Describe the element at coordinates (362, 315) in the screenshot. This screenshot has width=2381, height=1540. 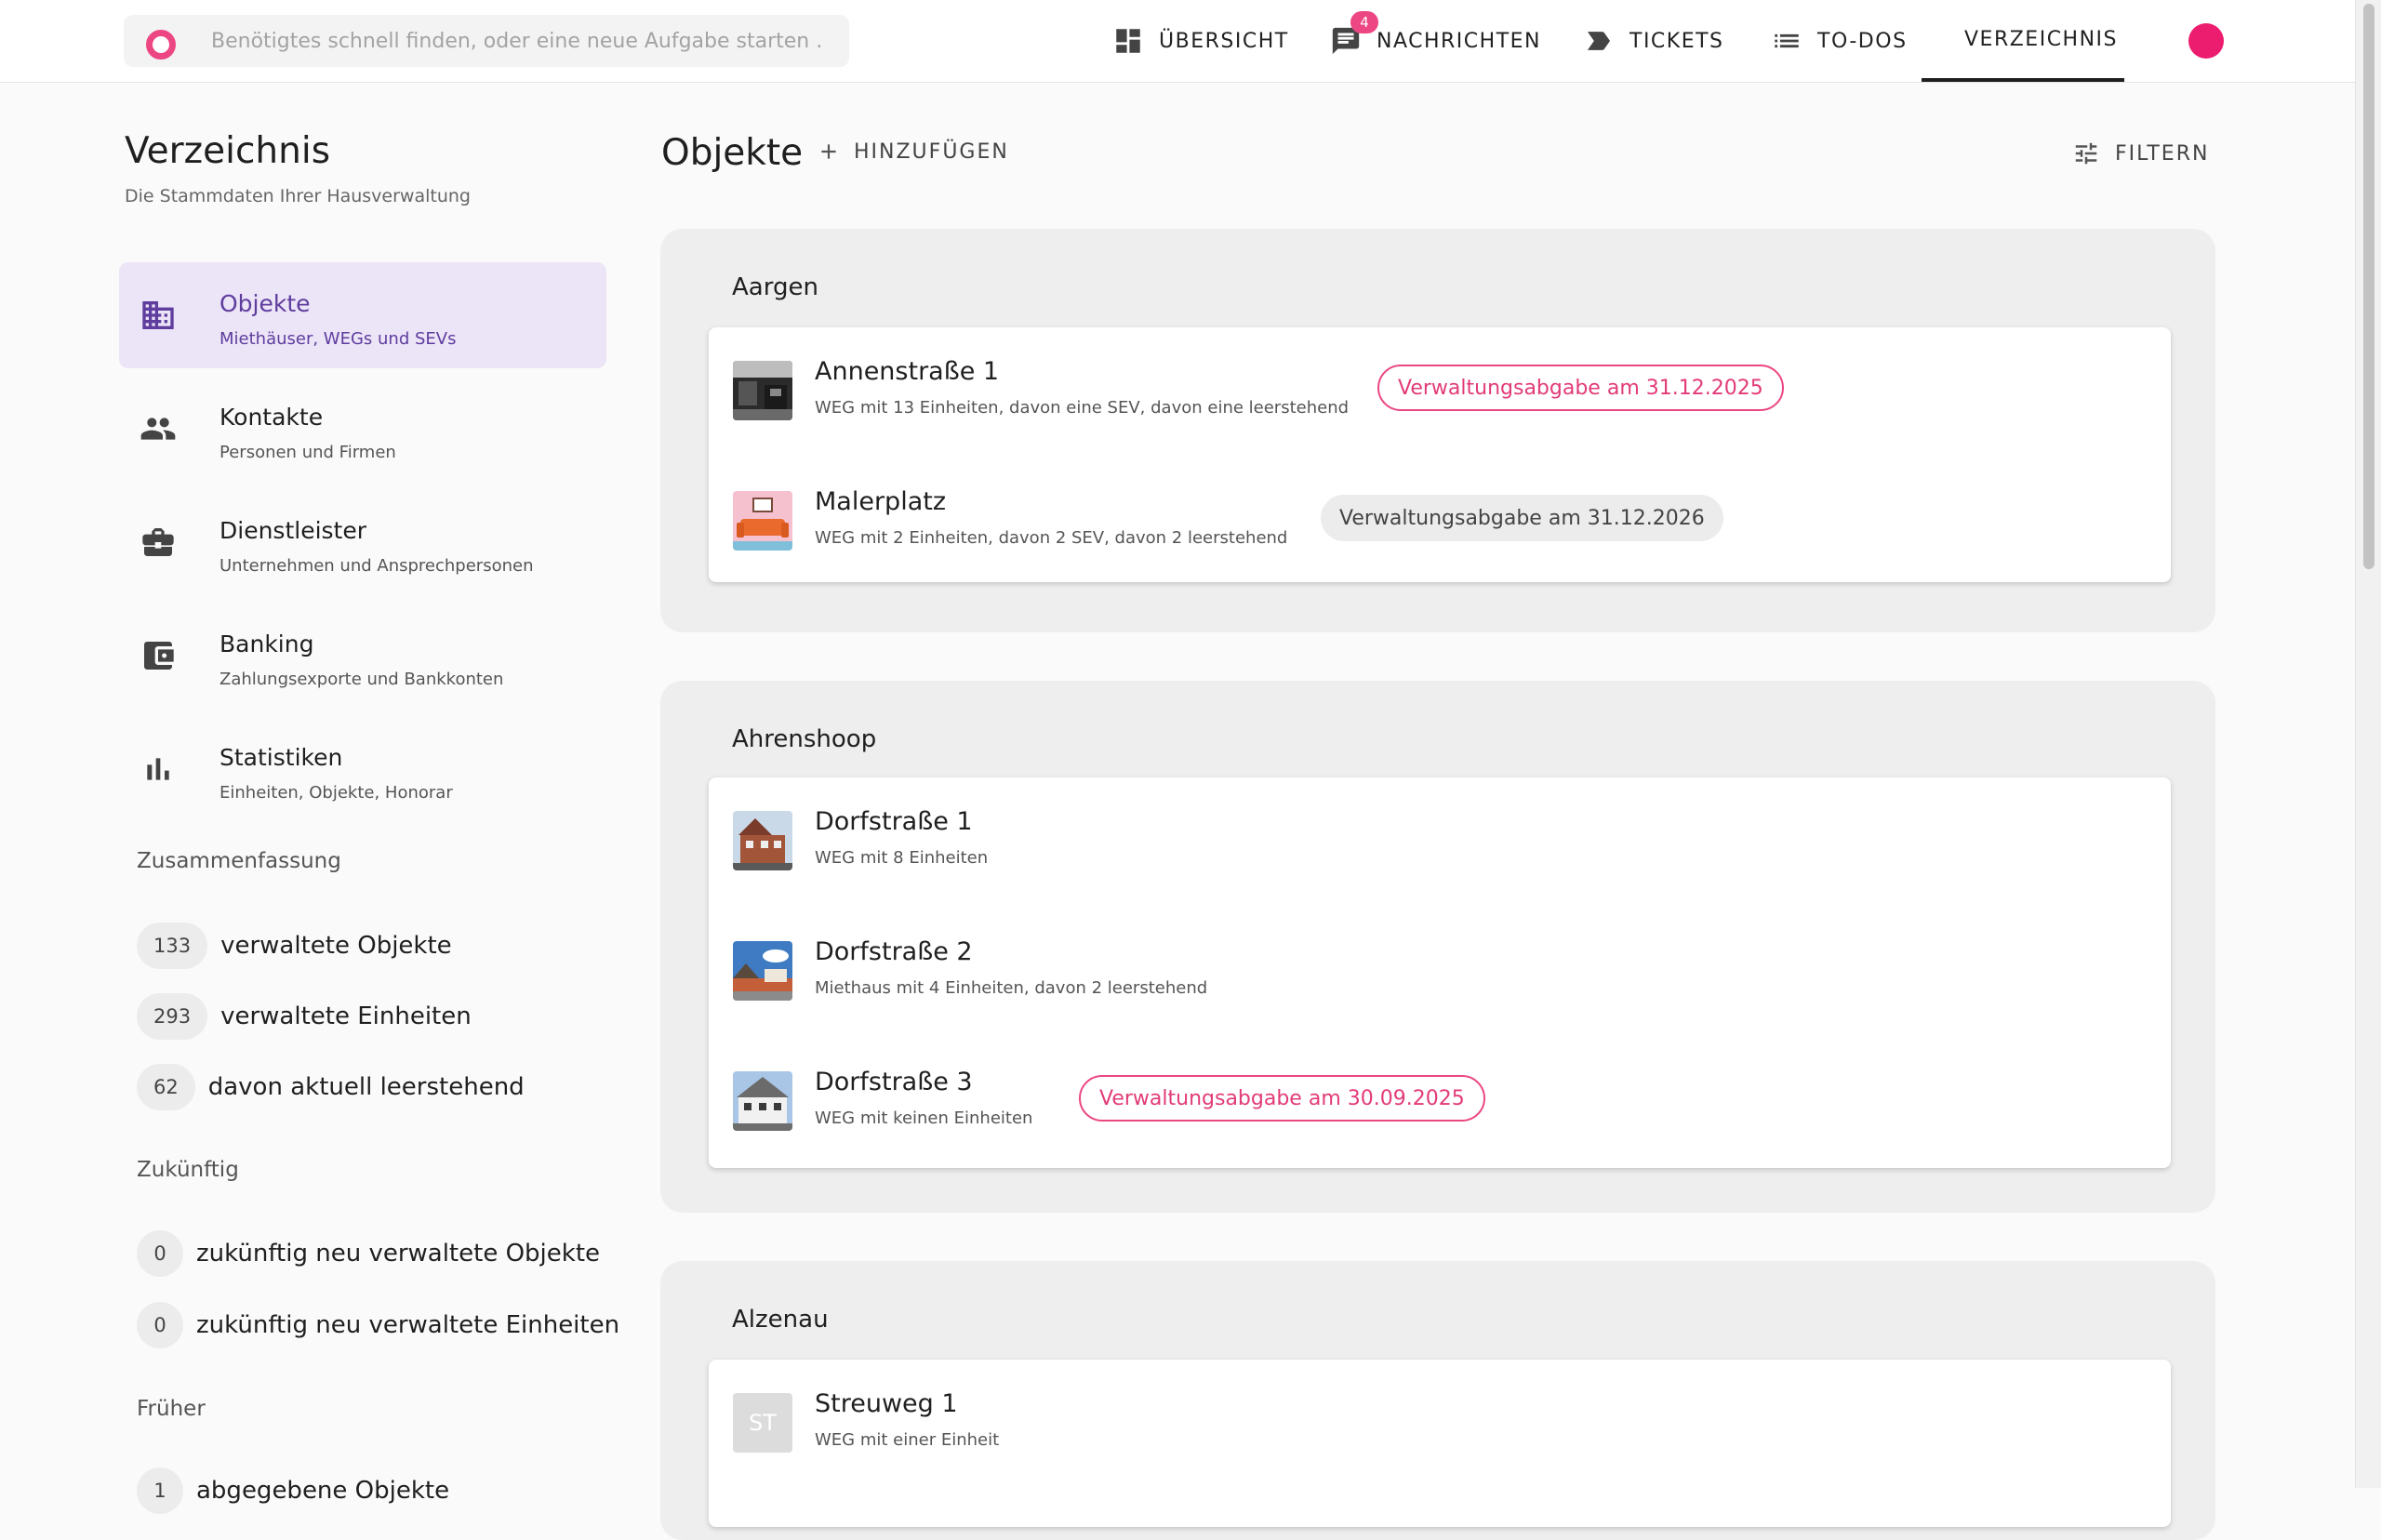
I see `sidebar-item-objekte: Objekte Miethäuser, WEGs und SEVs` at that location.